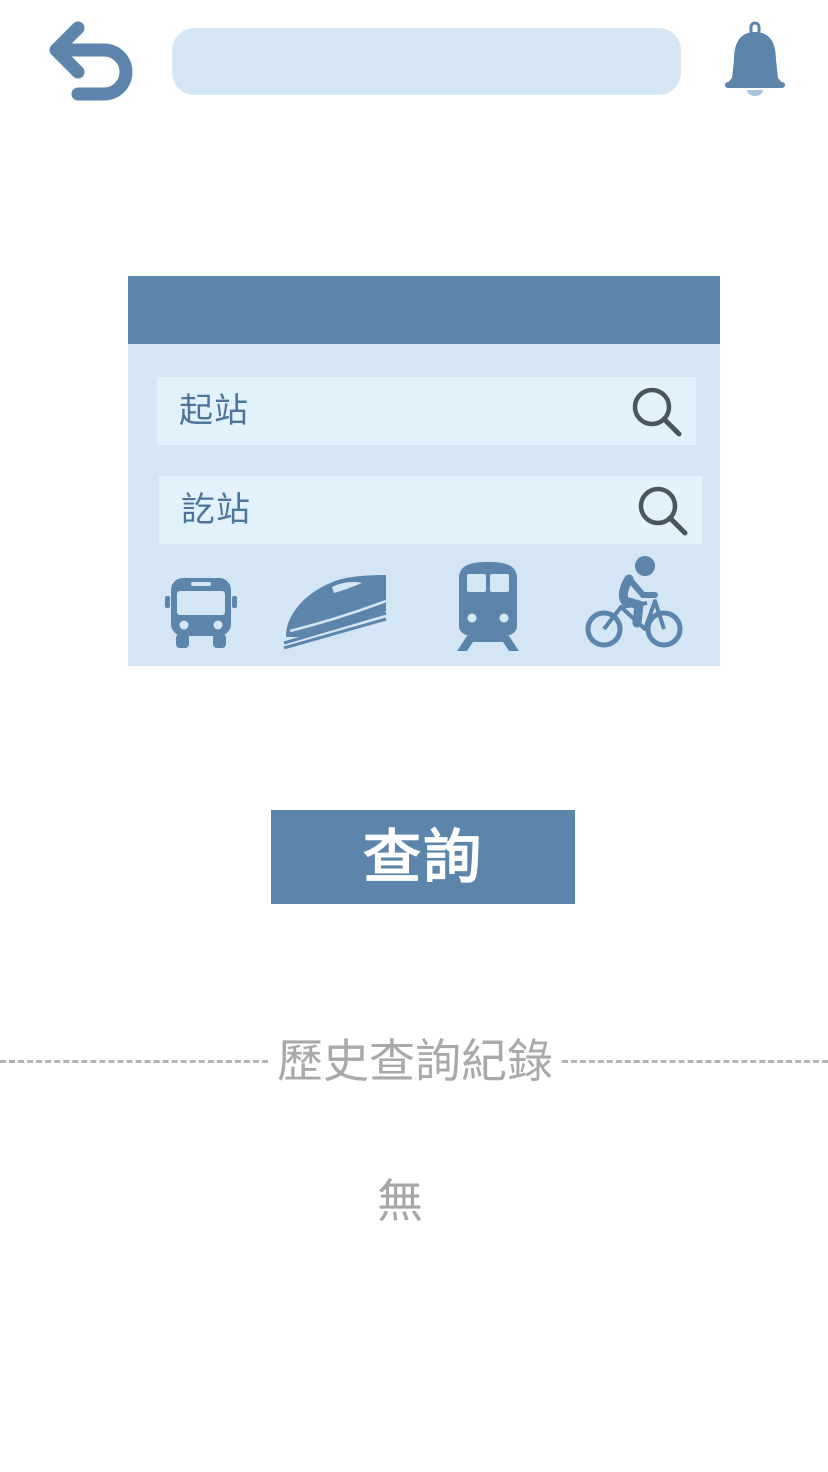 The height and width of the screenshot is (1472, 828). I want to click on card-header, so click(424, 310).